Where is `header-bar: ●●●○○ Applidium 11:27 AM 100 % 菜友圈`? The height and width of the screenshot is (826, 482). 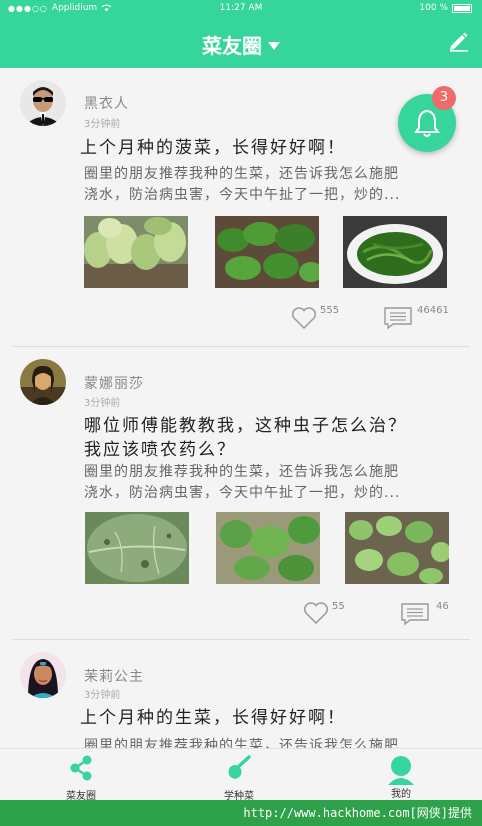 header-bar: ●●●○○ Applidium 11:27 AM 100 % 菜友圈 is located at coordinates (241, 34).